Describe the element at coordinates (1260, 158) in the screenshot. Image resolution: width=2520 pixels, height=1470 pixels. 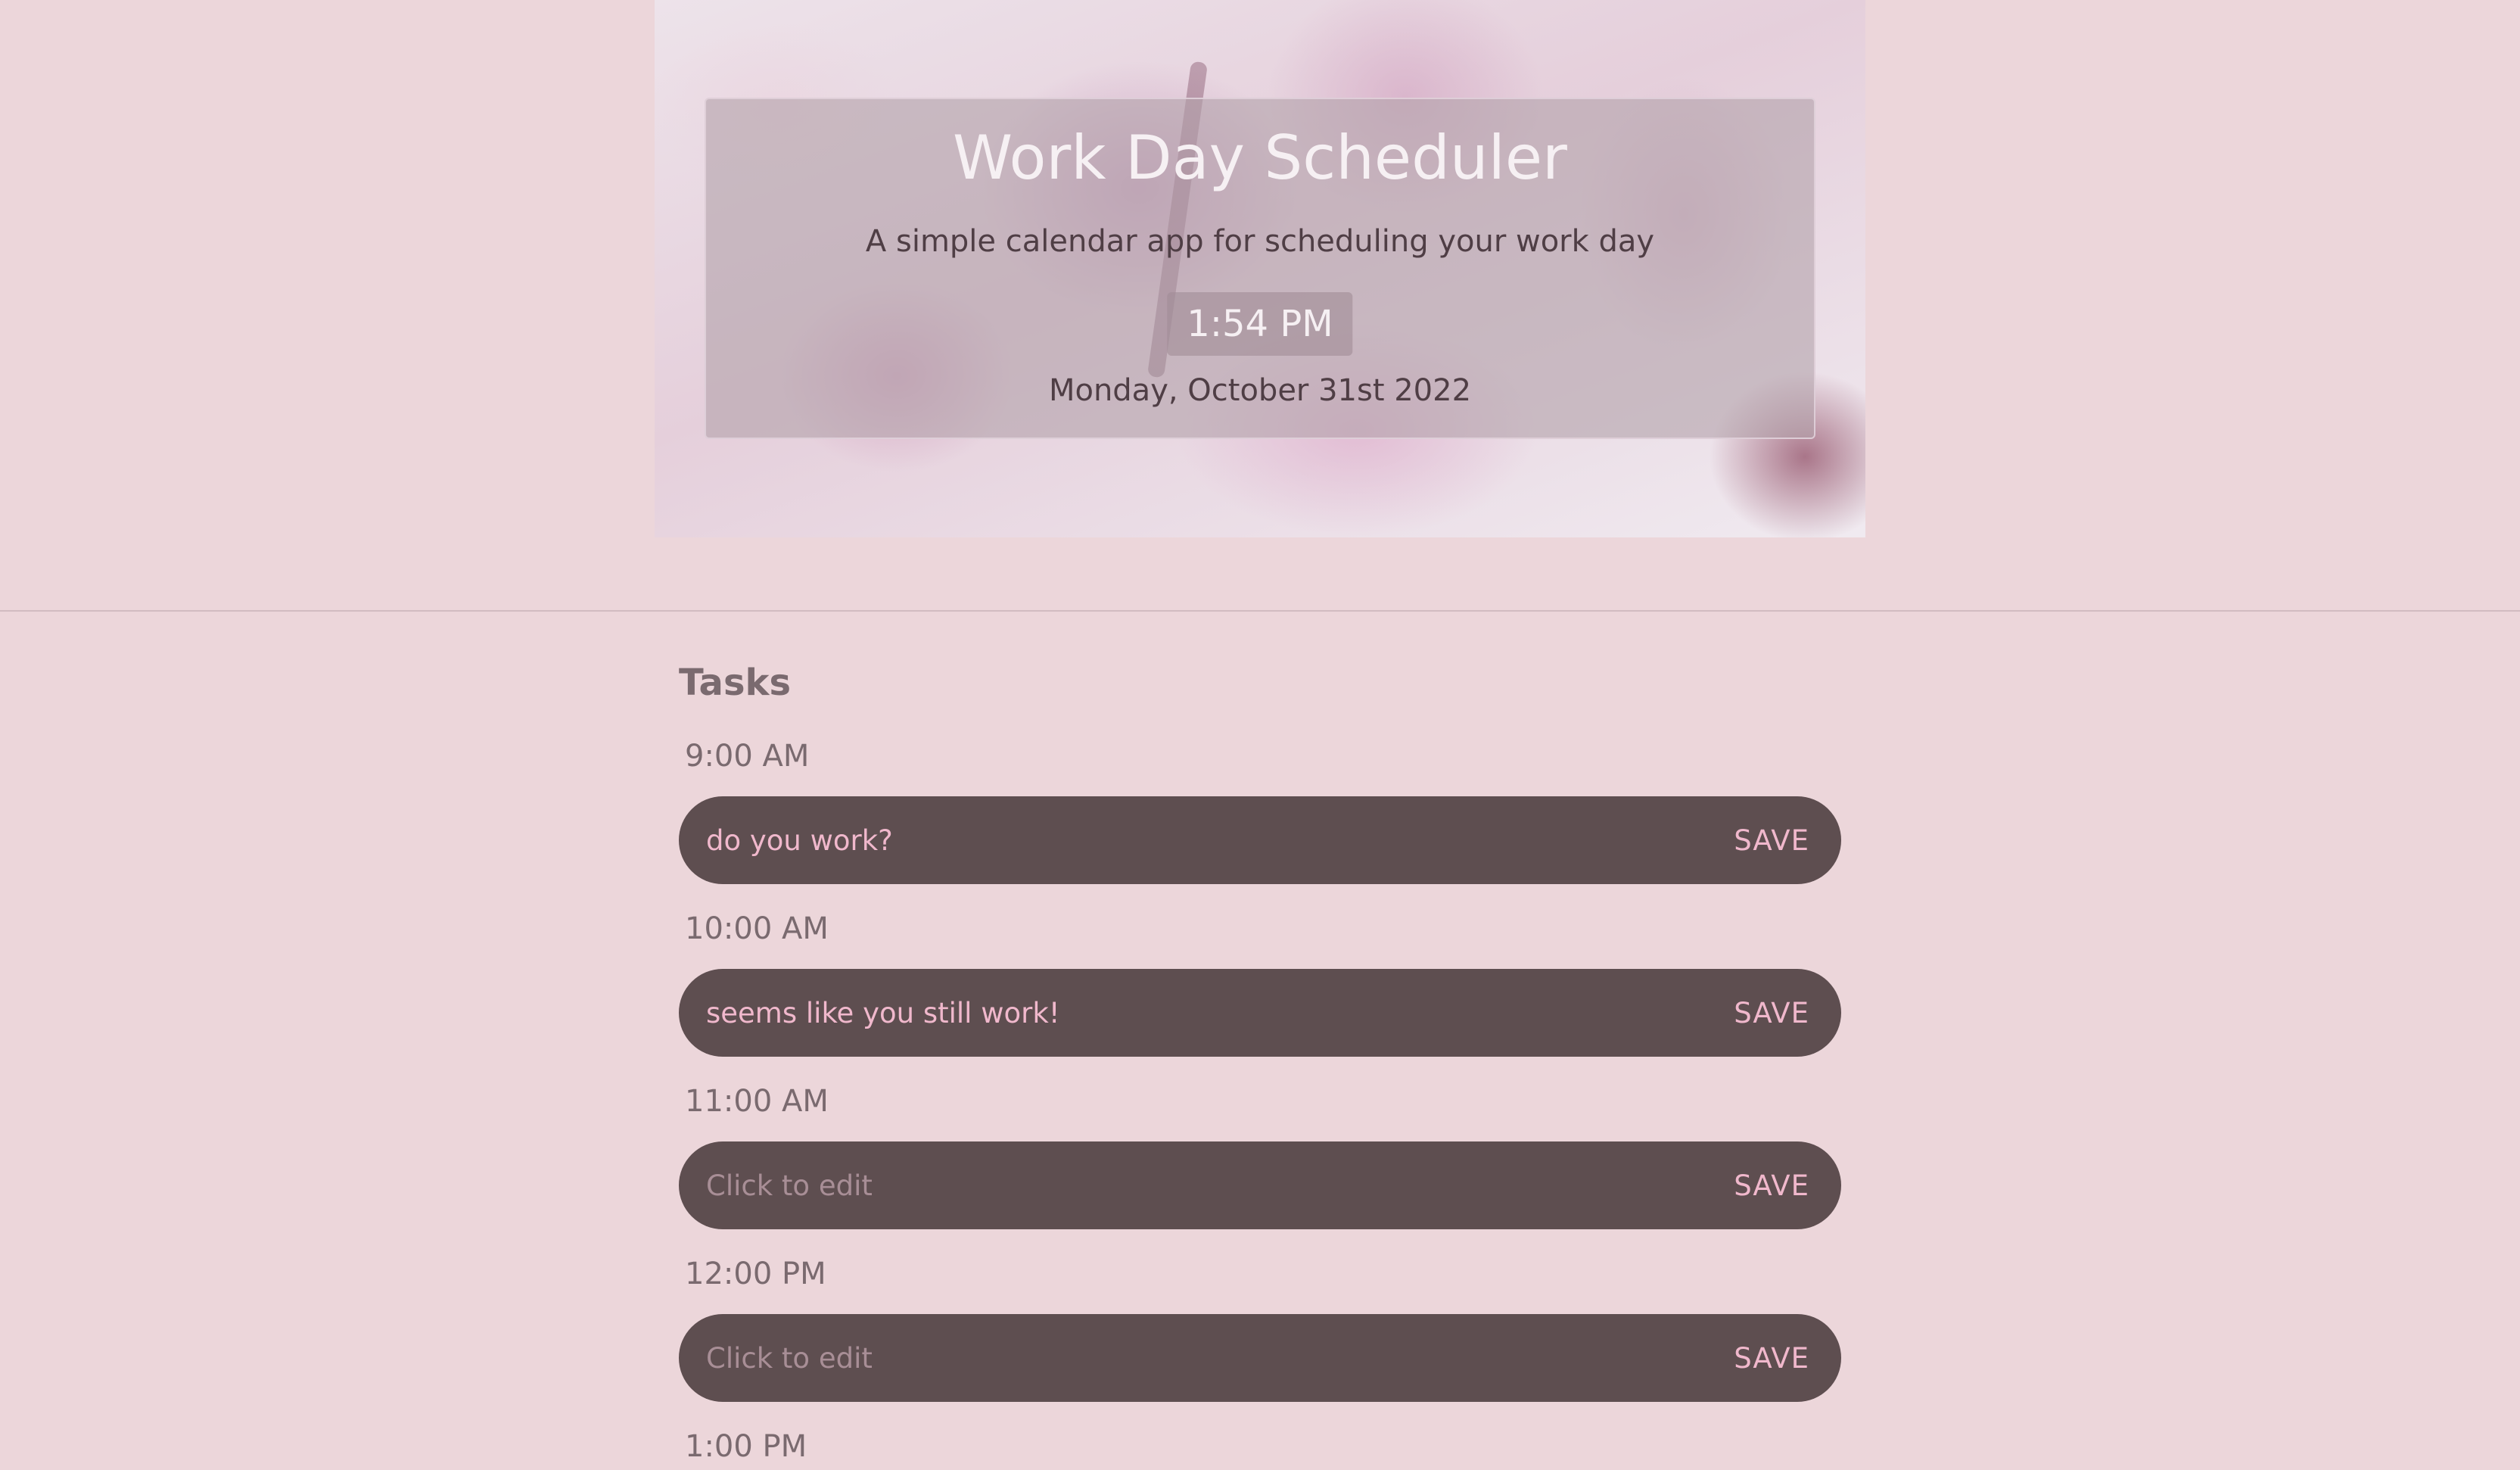
I see `page-title: Work Day Scheduler` at that location.